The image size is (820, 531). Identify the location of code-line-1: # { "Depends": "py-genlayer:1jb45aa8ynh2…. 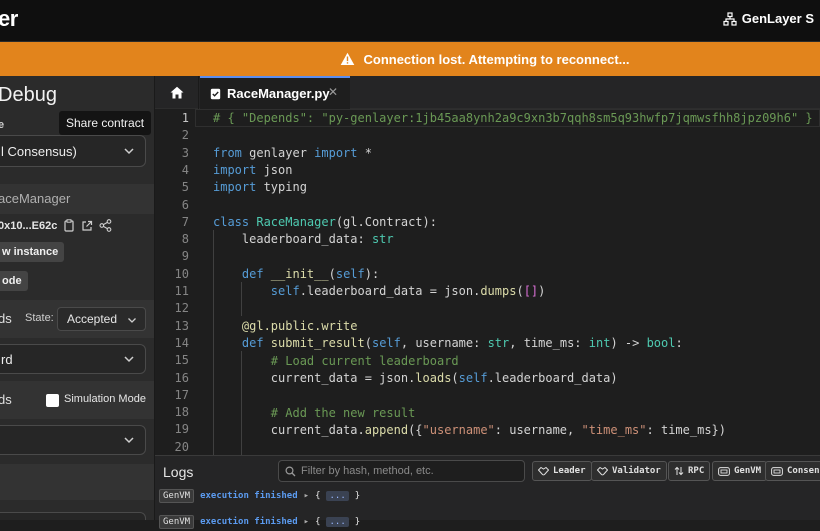
(513, 118).